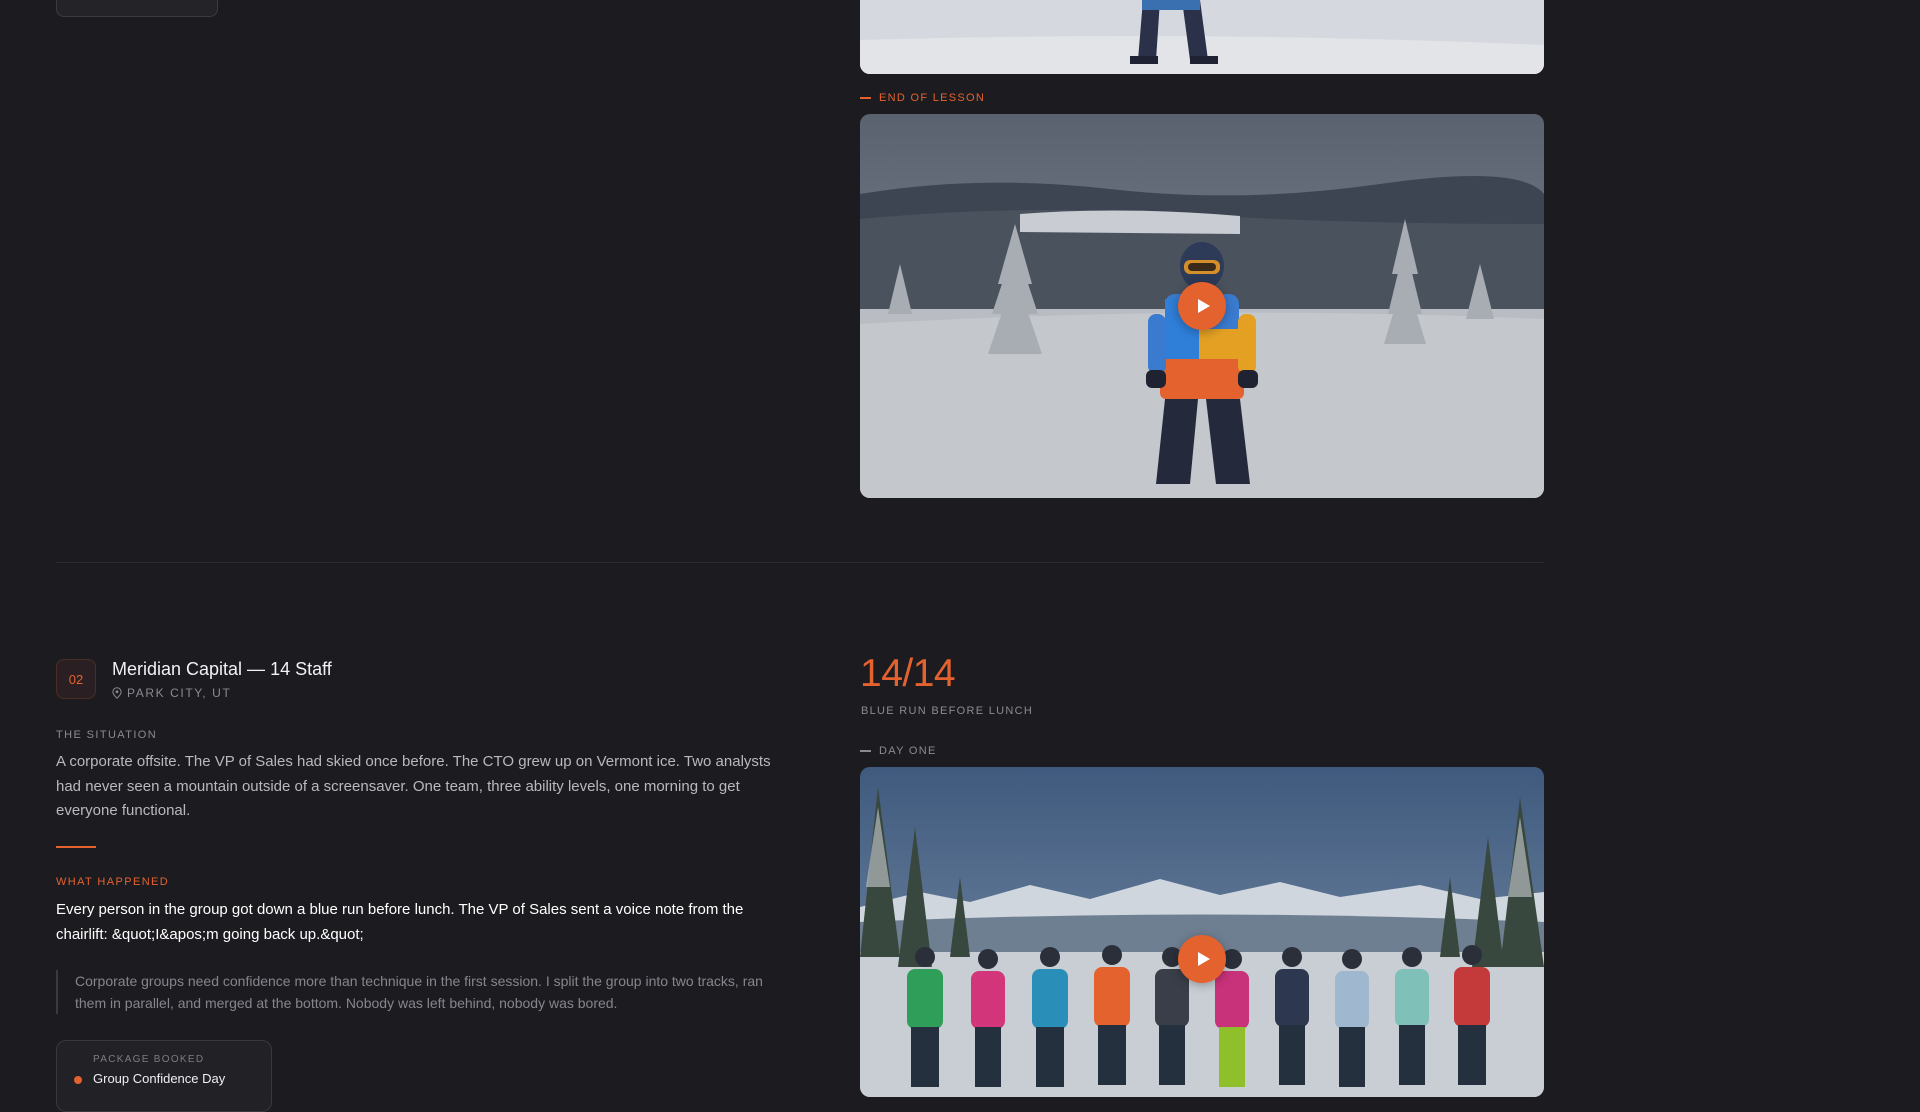  Describe the element at coordinates (76, 847) in the screenshot. I see `accent-rule` at that location.